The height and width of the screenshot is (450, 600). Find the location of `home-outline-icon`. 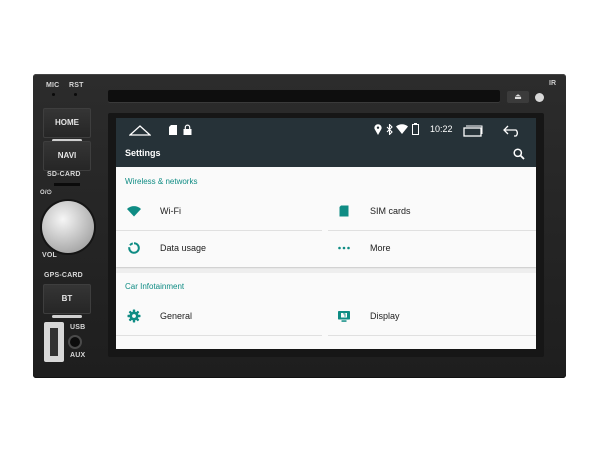

home-outline-icon is located at coordinates (140, 130).